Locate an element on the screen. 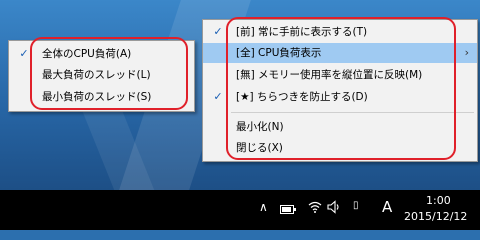 This screenshot has width=480, height=240. speaker-icon is located at coordinates (334, 209).